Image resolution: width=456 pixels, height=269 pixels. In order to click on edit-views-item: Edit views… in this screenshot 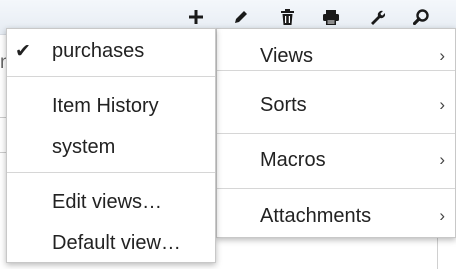, I will do `click(111, 202)`.